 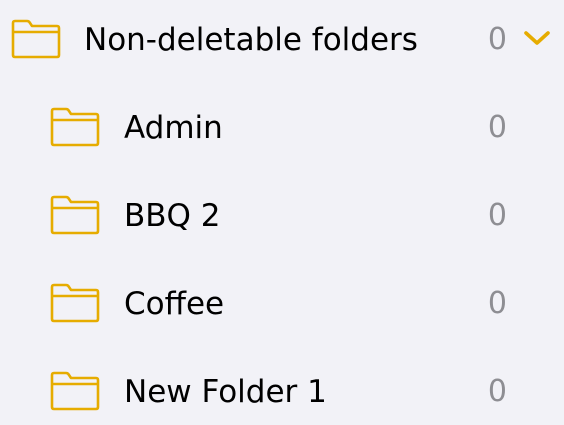 I want to click on chevron-down-icon, so click(x=537, y=38).